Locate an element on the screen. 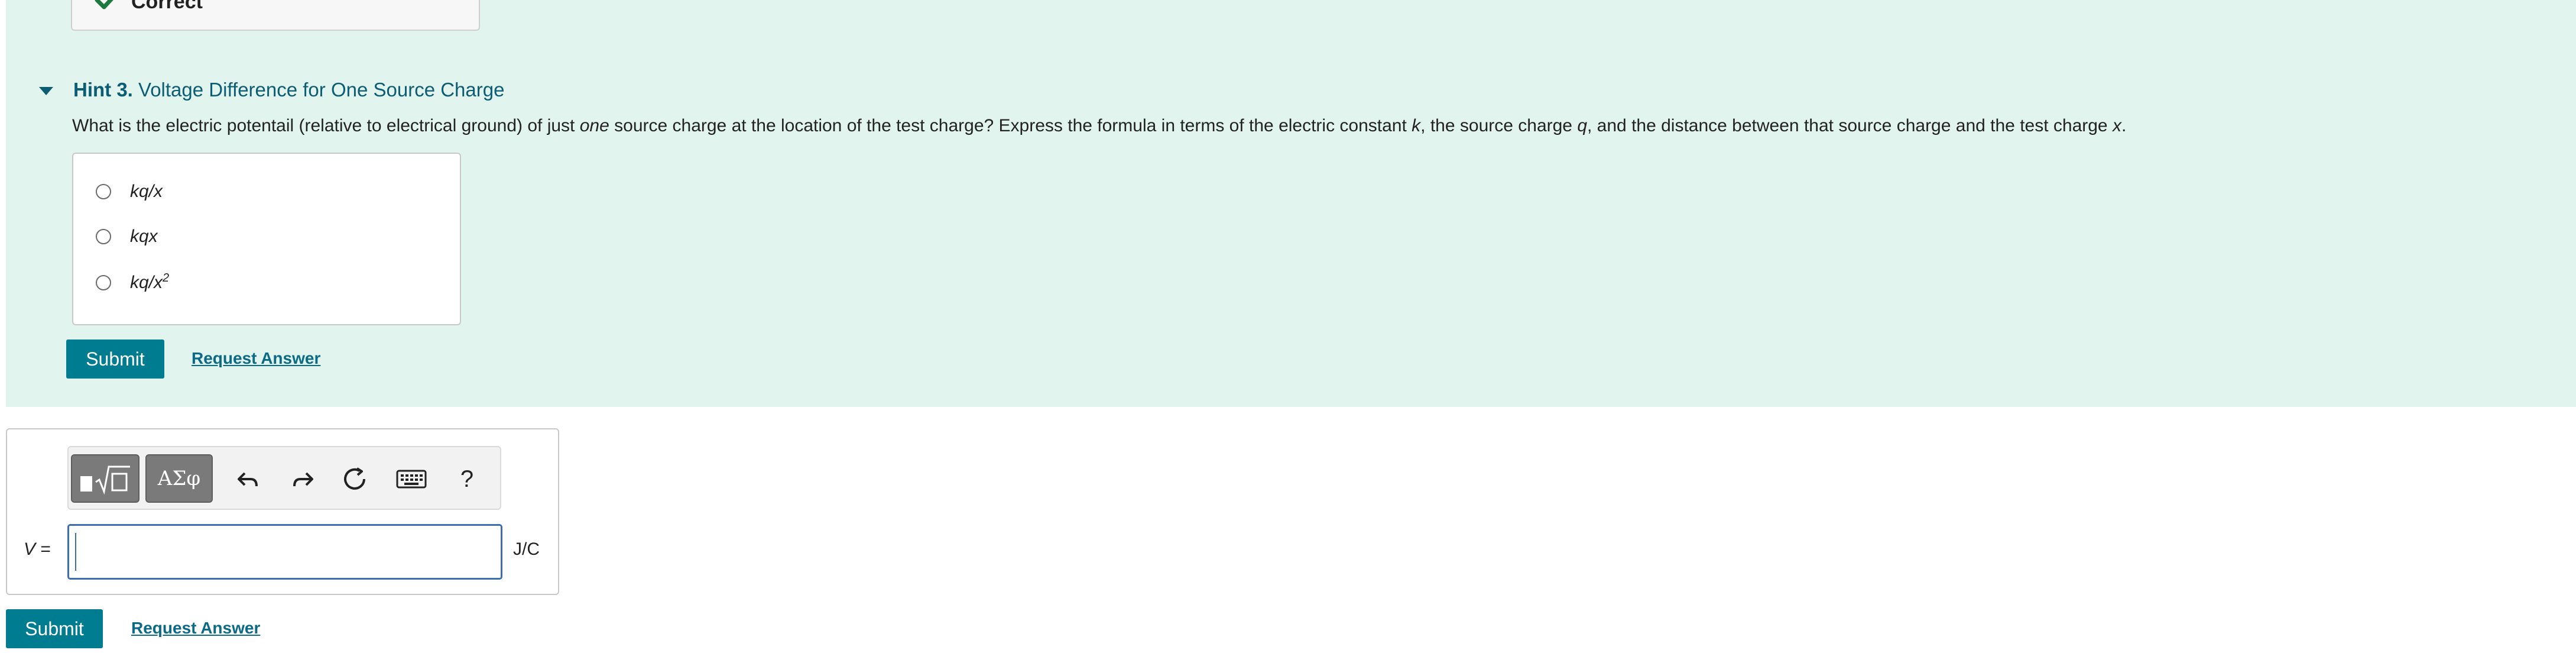  option-kq-over-x-squared: kq/x2 is located at coordinates (132, 283).